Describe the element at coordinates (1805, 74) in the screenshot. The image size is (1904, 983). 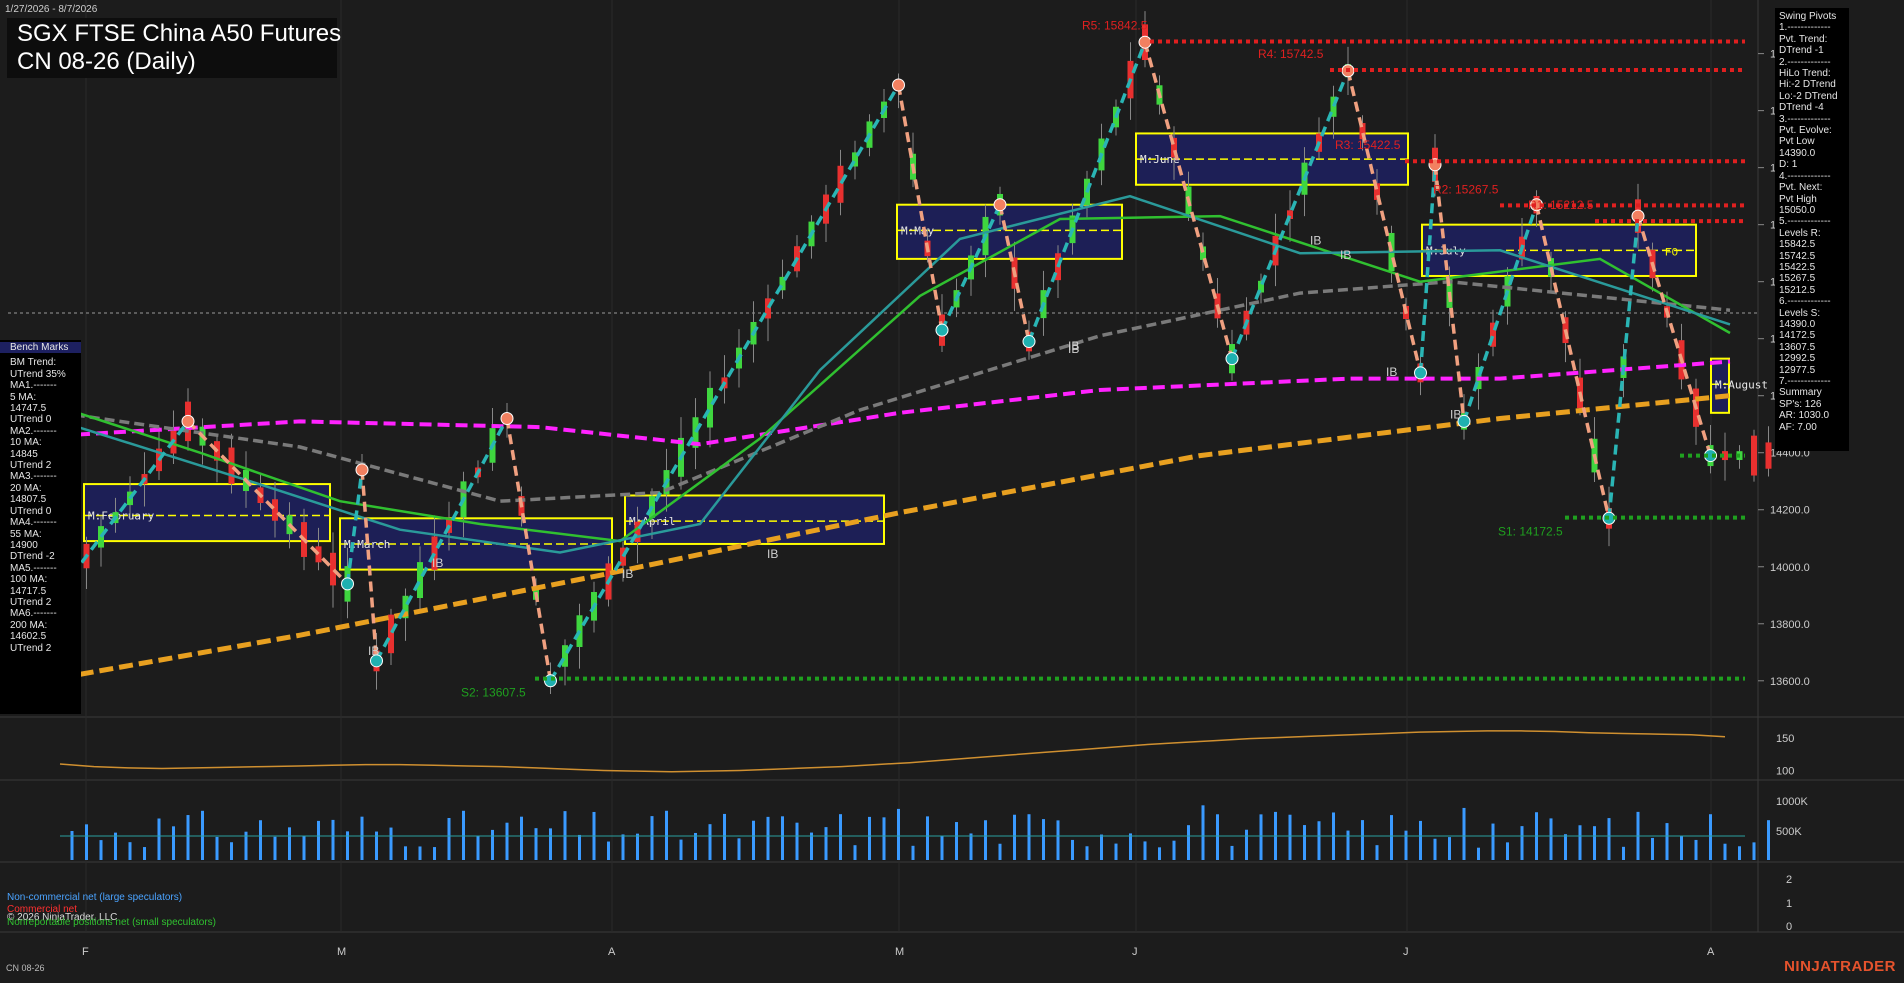
I see `pivot-line: HiLo Trend:` at that location.